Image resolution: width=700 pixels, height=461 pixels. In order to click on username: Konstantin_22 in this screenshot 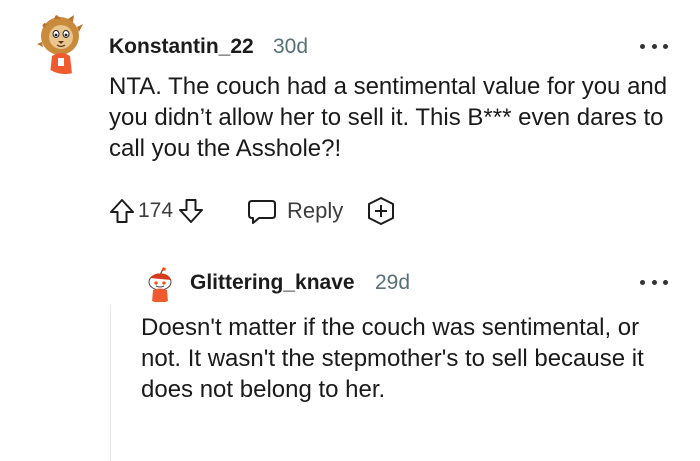, I will do `click(181, 47)`.